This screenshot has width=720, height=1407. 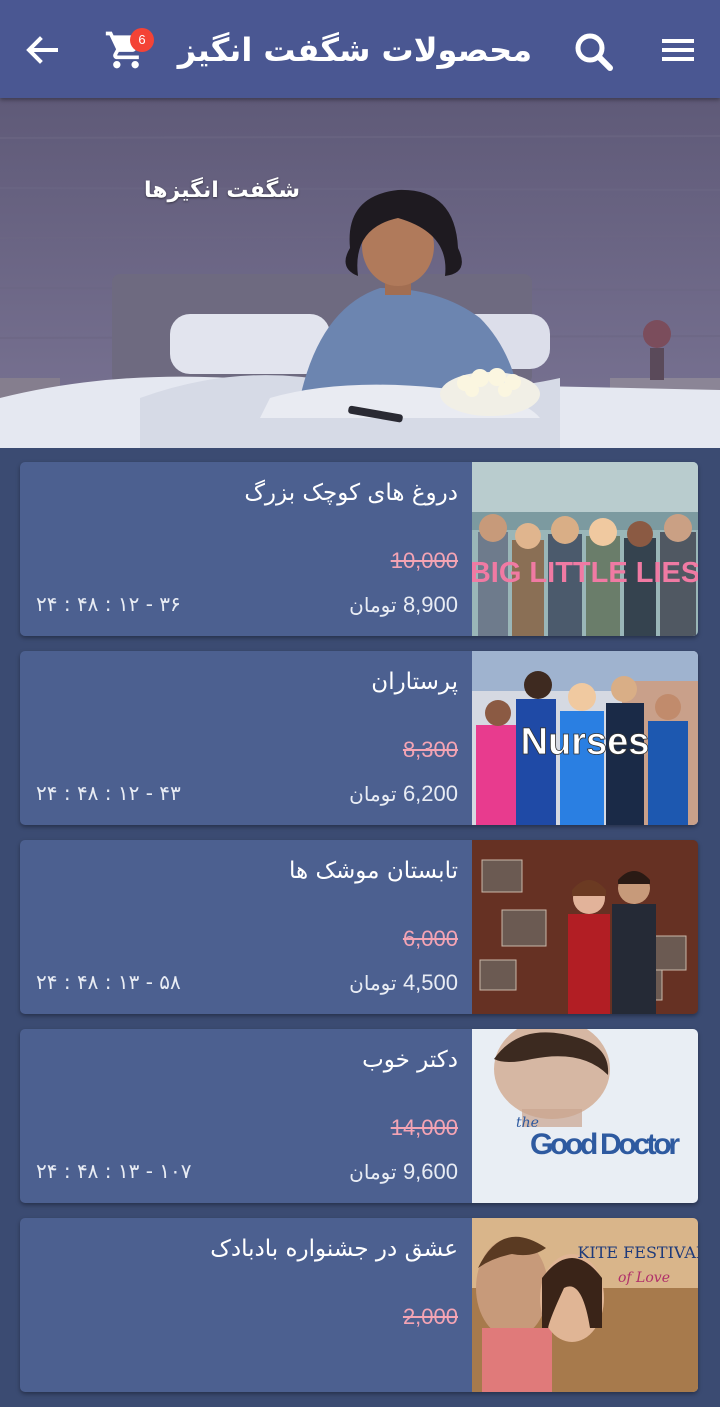 What do you see at coordinates (430, 982) in the screenshot?
I see `price-value: 4,500` at bounding box center [430, 982].